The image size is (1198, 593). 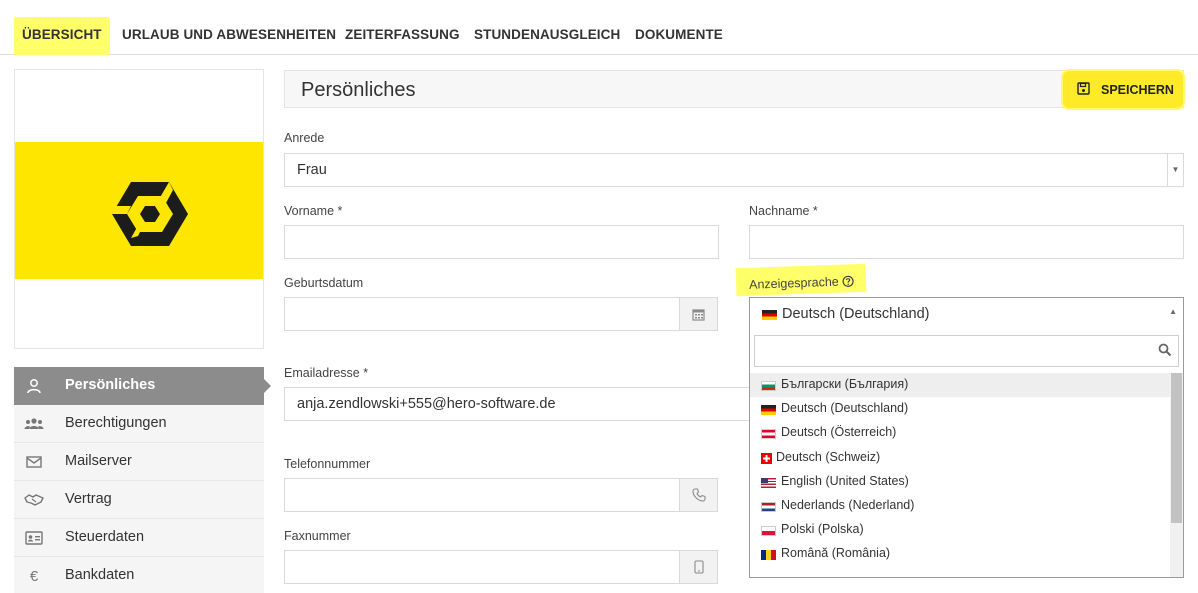 I want to click on sidebar-item-steuerdaten: Steuerdaten, so click(x=139, y=538).